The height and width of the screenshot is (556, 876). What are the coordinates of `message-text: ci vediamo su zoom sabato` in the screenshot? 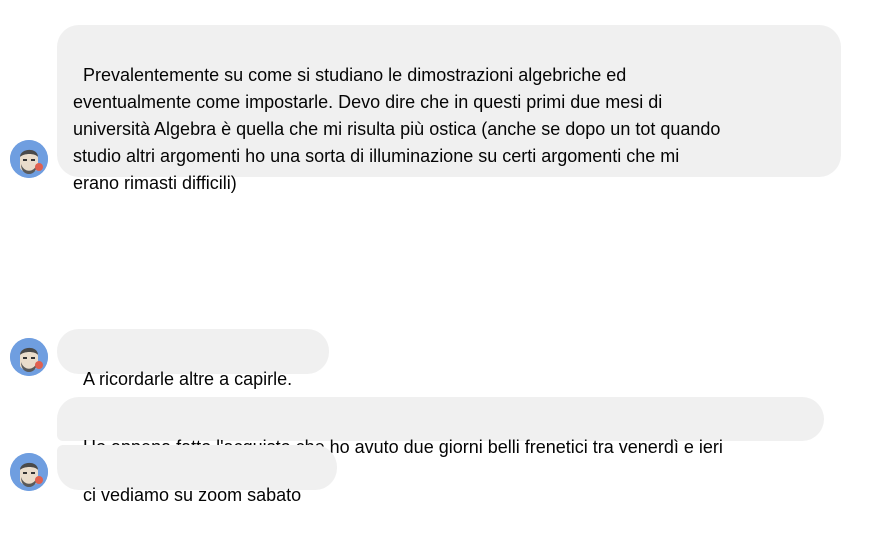 It's located at (192, 495).